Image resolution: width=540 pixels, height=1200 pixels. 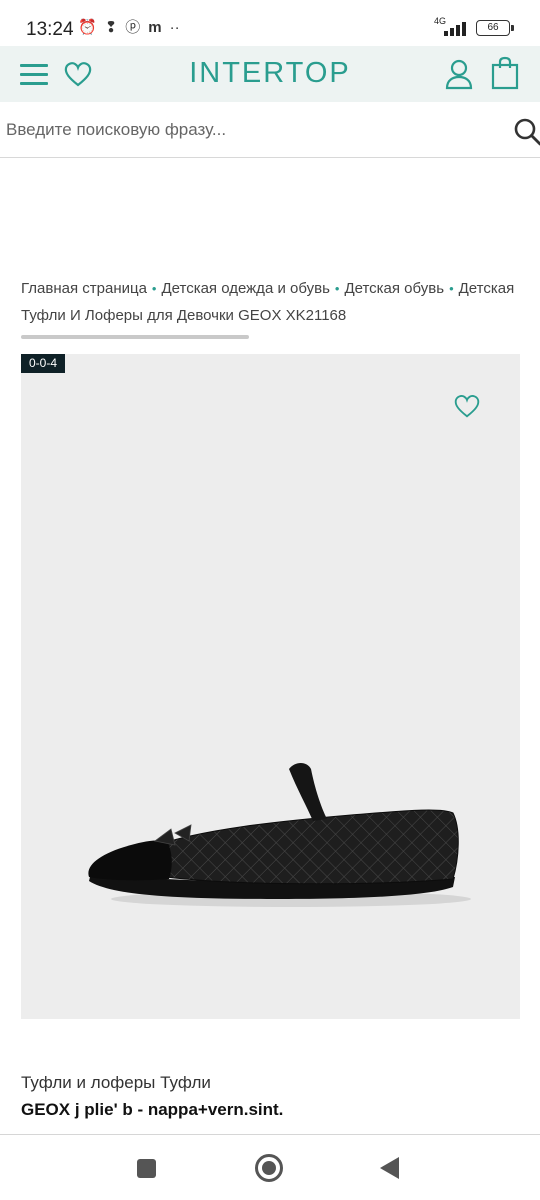 What do you see at coordinates (135, 337) in the screenshot?
I see `breadcrumb-scrollbar` at bounding box center [135, 337].